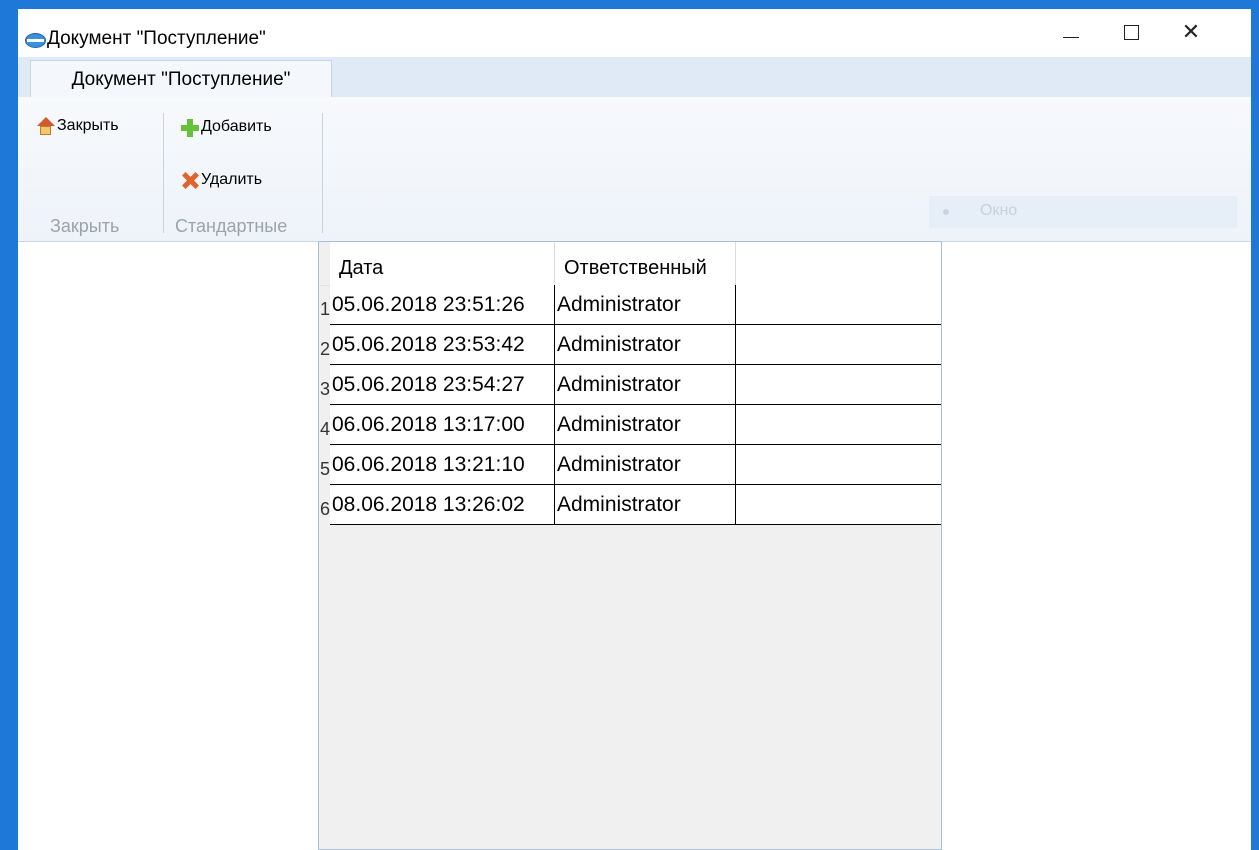 This screenshot has width=1259, height=850. What do you see at coordinates (324, 429) in the screenshot?
I see `row-number: 4` at bounding box center [324, 429].